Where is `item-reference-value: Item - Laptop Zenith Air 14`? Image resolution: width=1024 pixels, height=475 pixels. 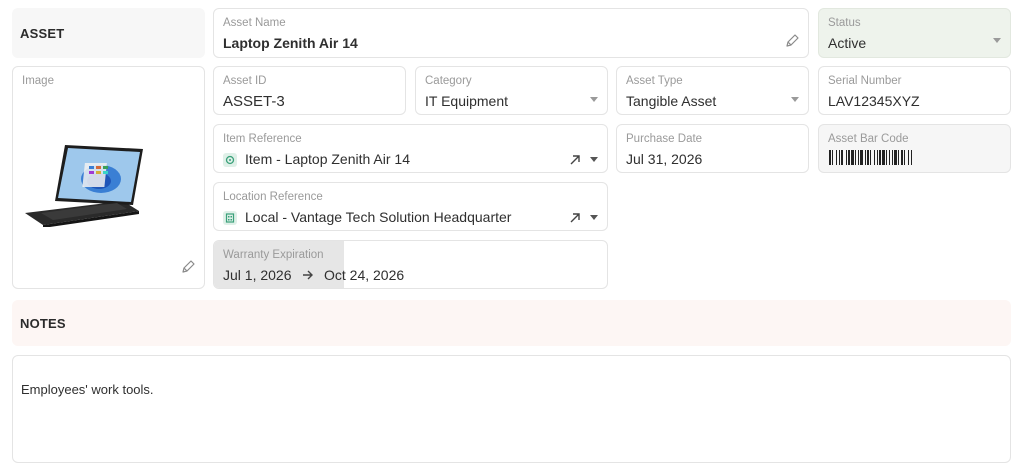 item-reference-value: Item - Laptop Zenith Air 14 is located at coordinates (327, 159).